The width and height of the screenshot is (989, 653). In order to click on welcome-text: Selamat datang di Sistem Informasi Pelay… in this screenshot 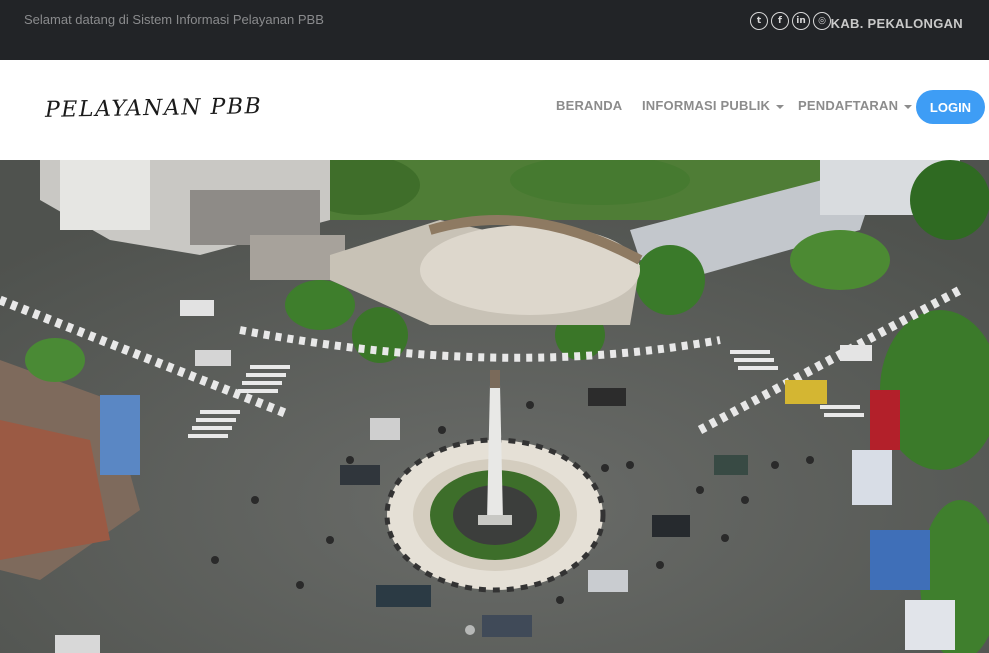, I will do `click(174, 19)`.